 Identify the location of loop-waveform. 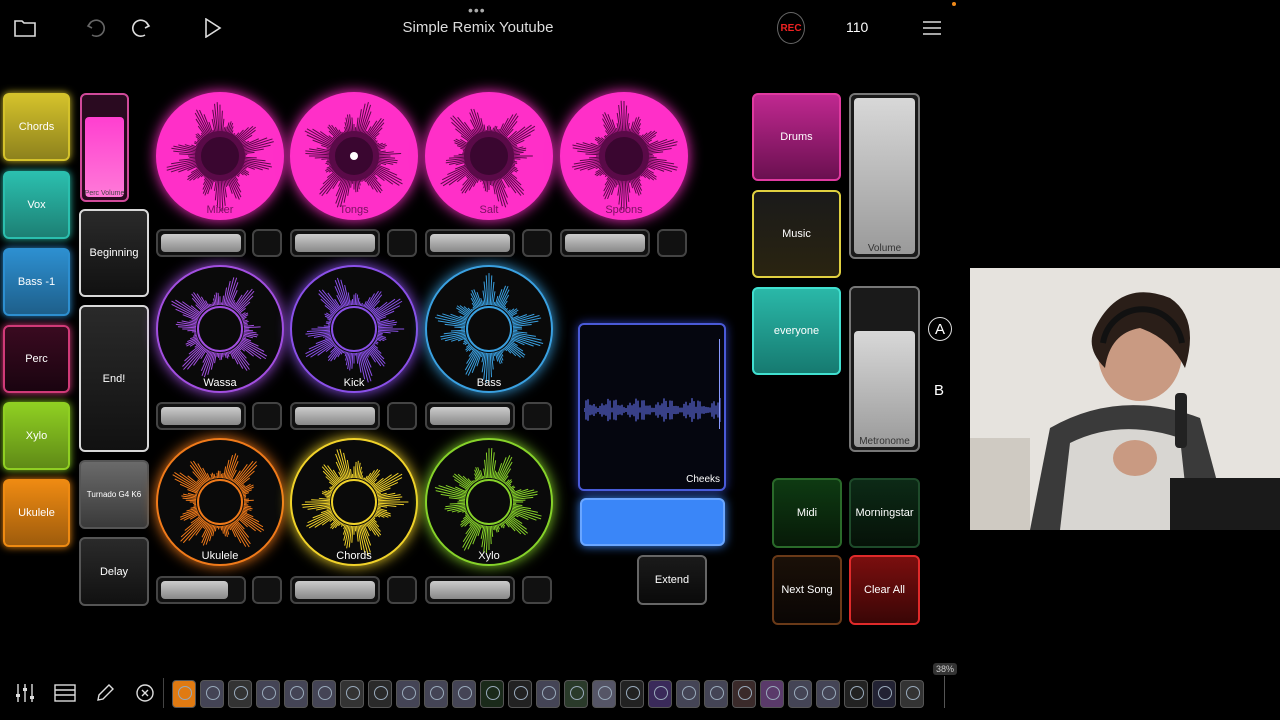
(218, 500).